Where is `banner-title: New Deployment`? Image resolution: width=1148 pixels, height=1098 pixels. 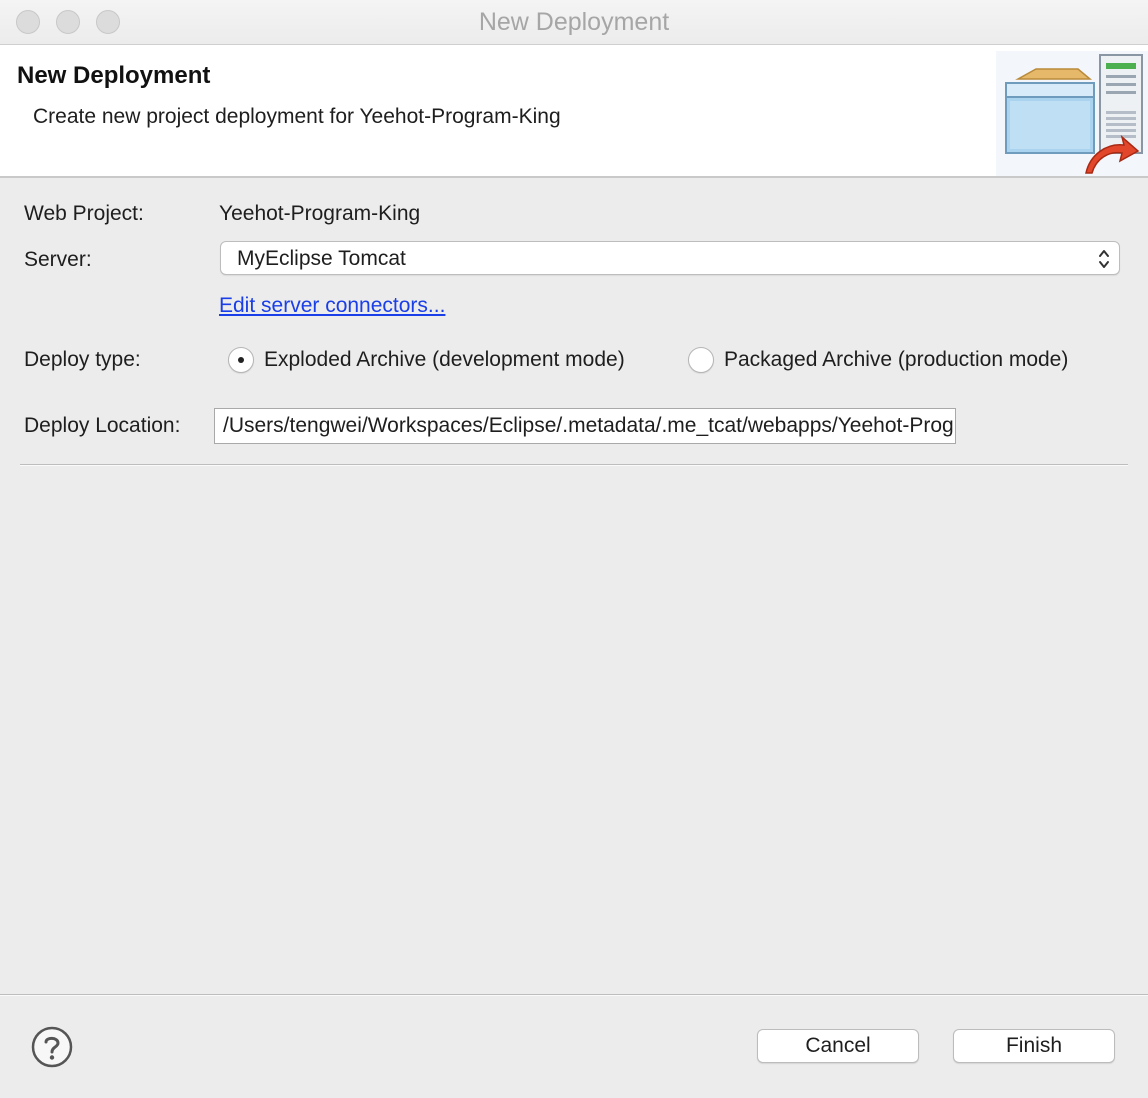
banner-title: New Deployment is located at coordinates (114, 75).